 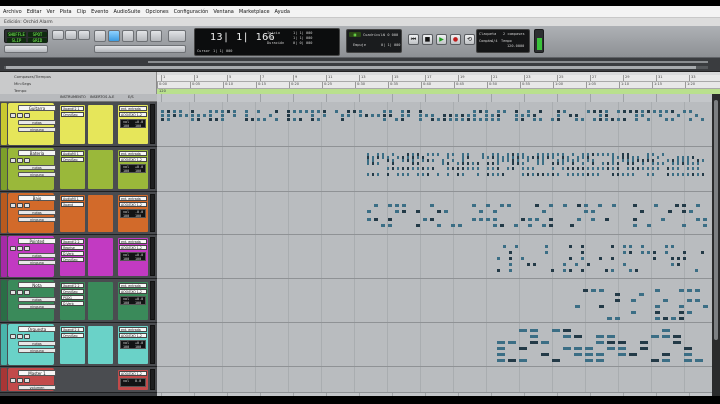 I want to click on insert-slot: Xpand!2 2, so click(x=72, y=241).